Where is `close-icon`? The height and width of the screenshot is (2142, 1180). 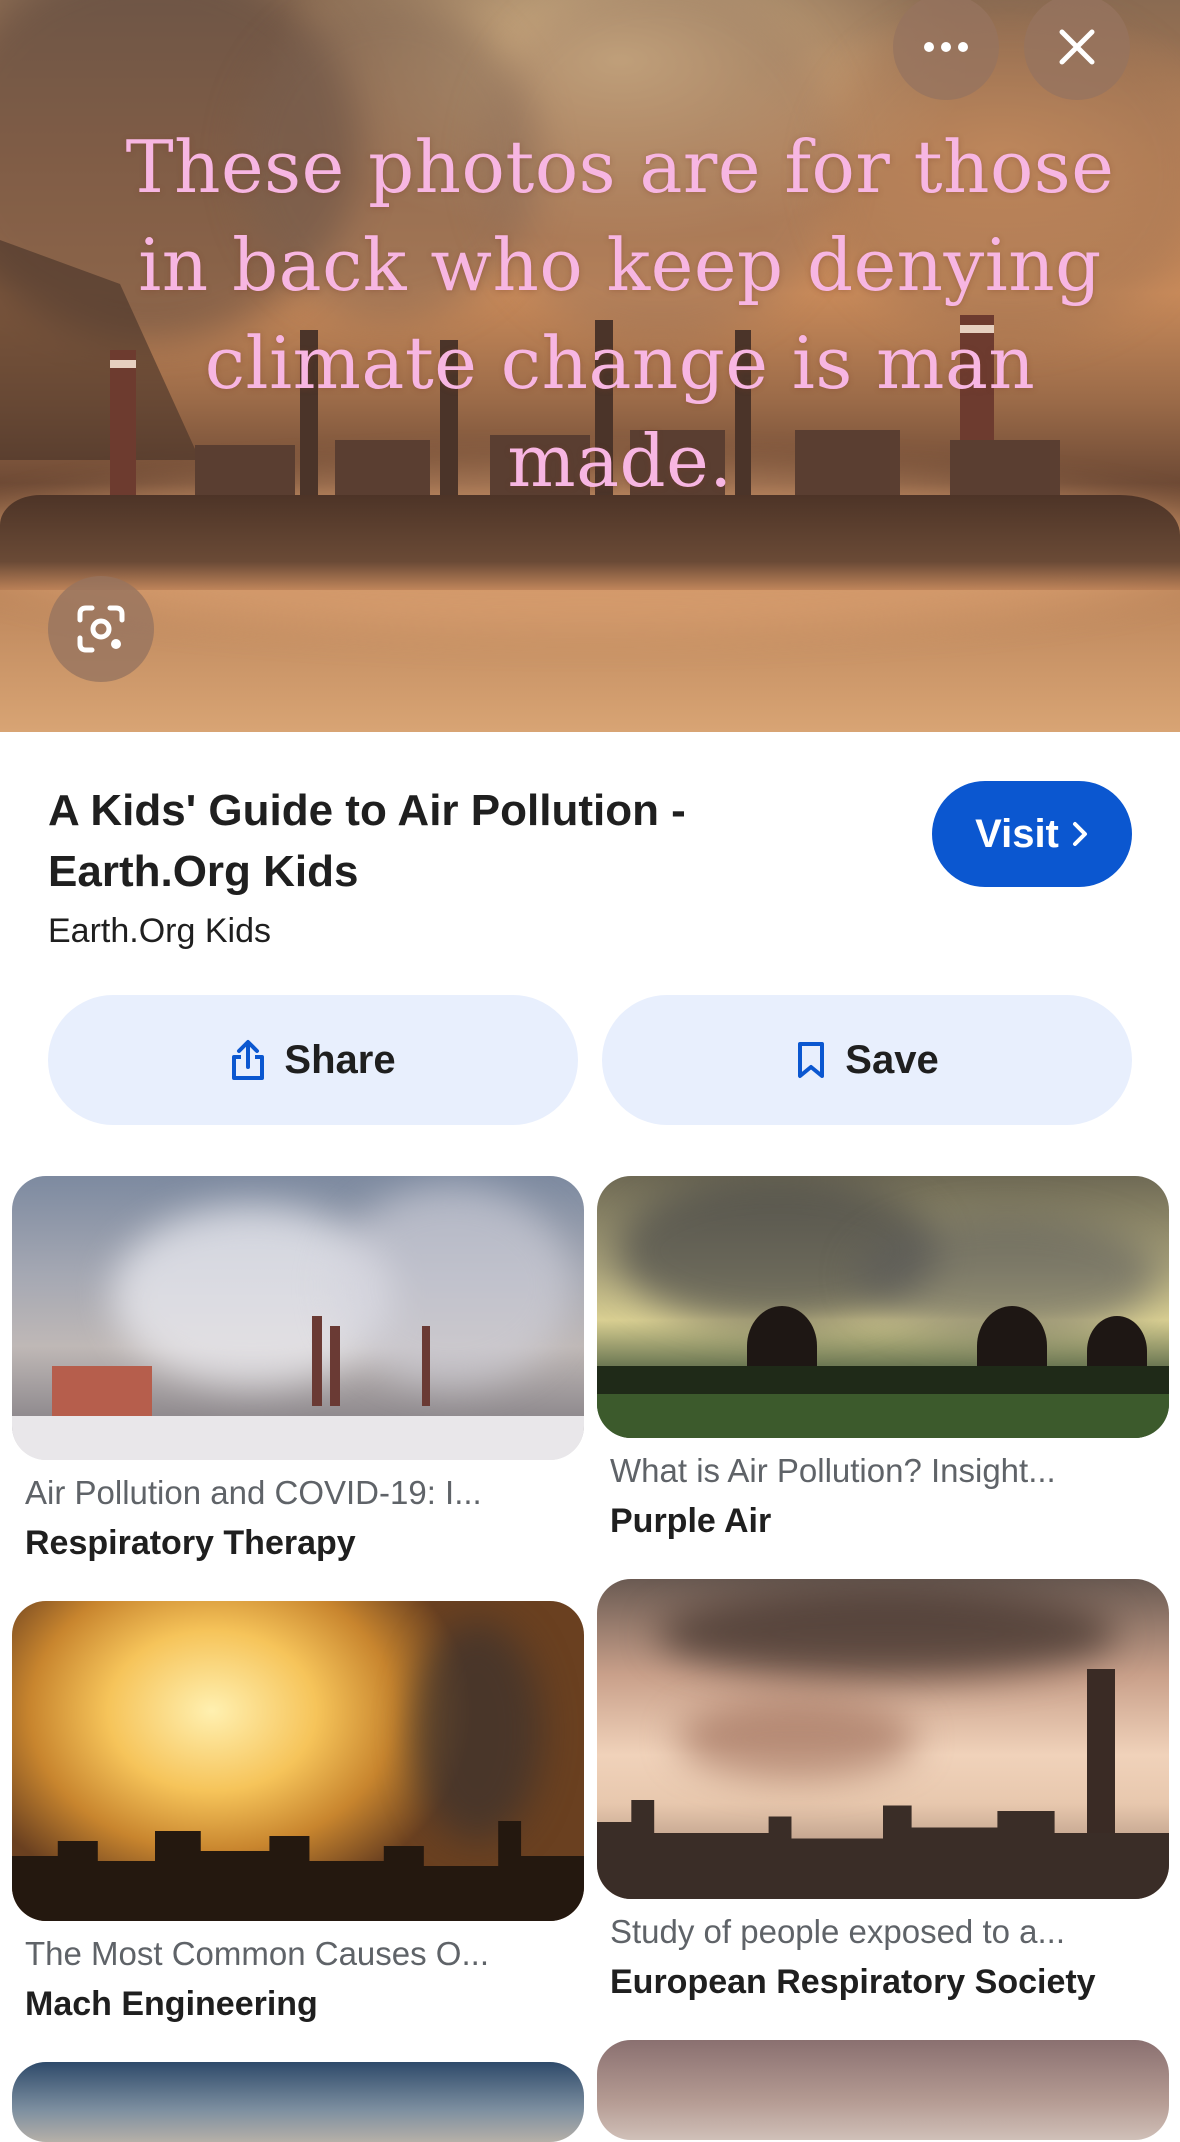 close-icon is located at coordinates (1077, 47).